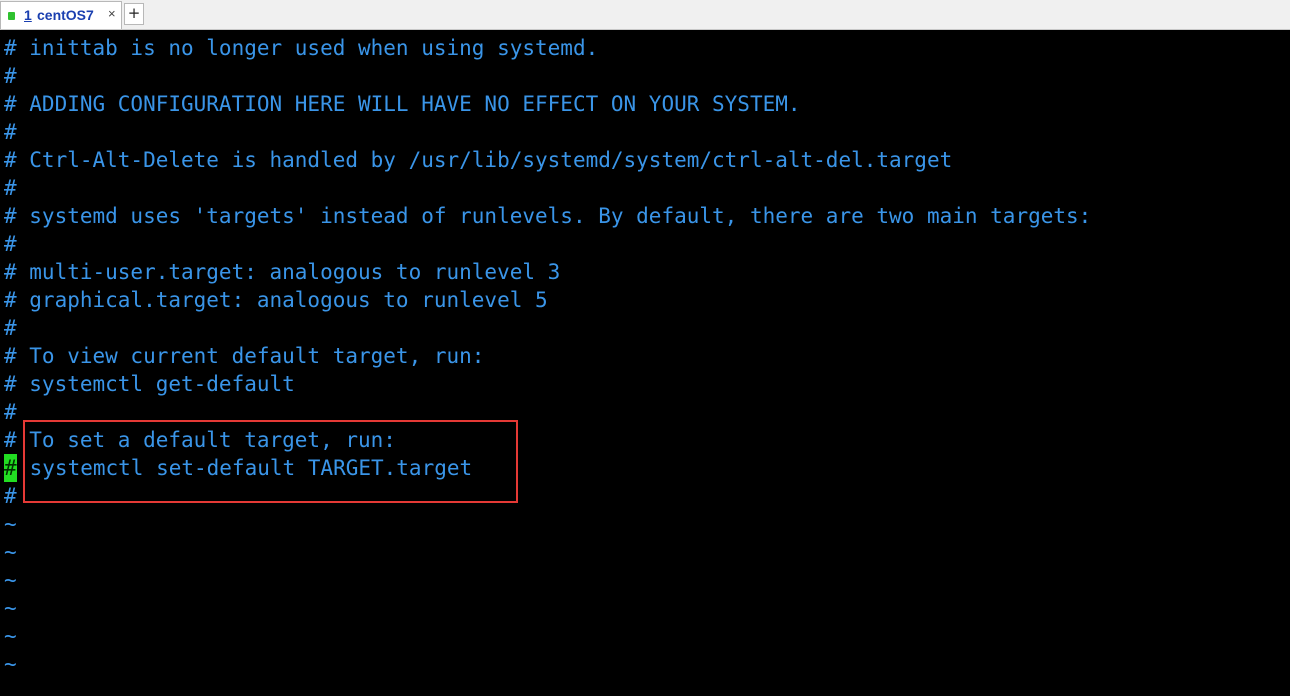  Describe the element at coordinates (149, 384) in the screenshot. I see `terminal-line: # systemctl get-default` at that location.